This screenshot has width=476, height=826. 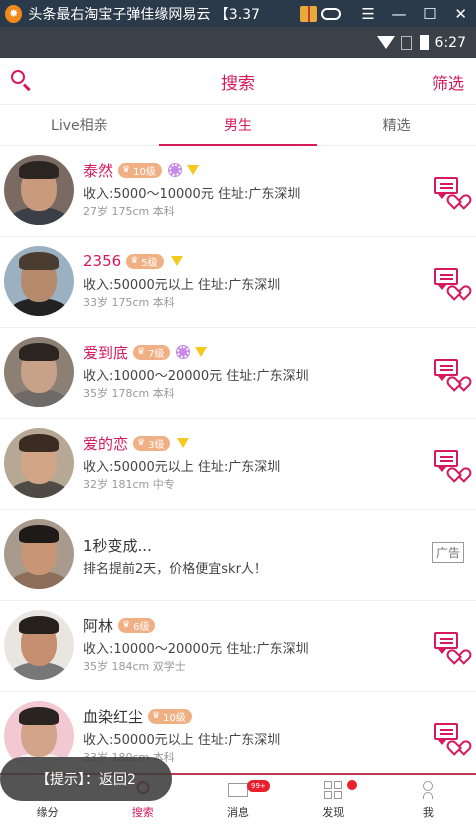 What do you see at coordinates (113, 716) in the screenshot?
I see `user-name: 血染红尘` at bounding box center [113, 716].